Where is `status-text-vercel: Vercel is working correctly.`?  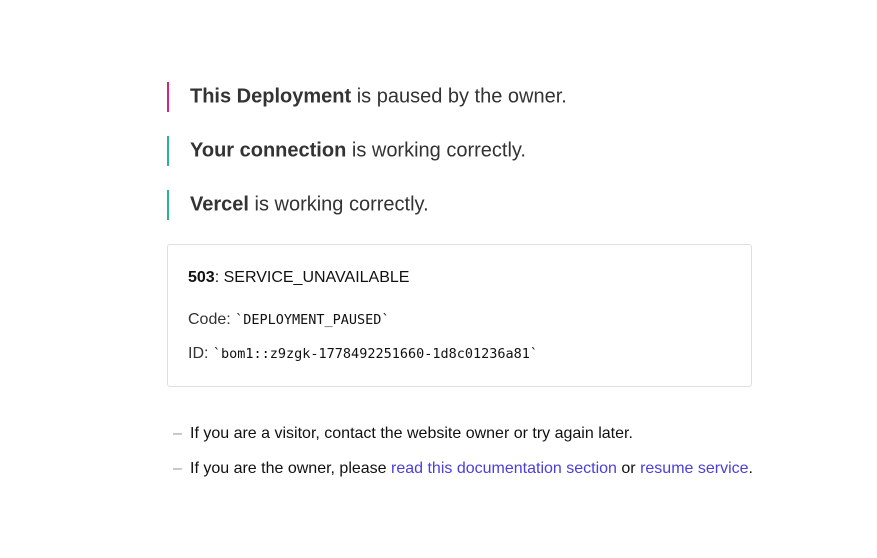
status-text-vercel: Vercel is working correctly. is located at coordinates (309, 205).